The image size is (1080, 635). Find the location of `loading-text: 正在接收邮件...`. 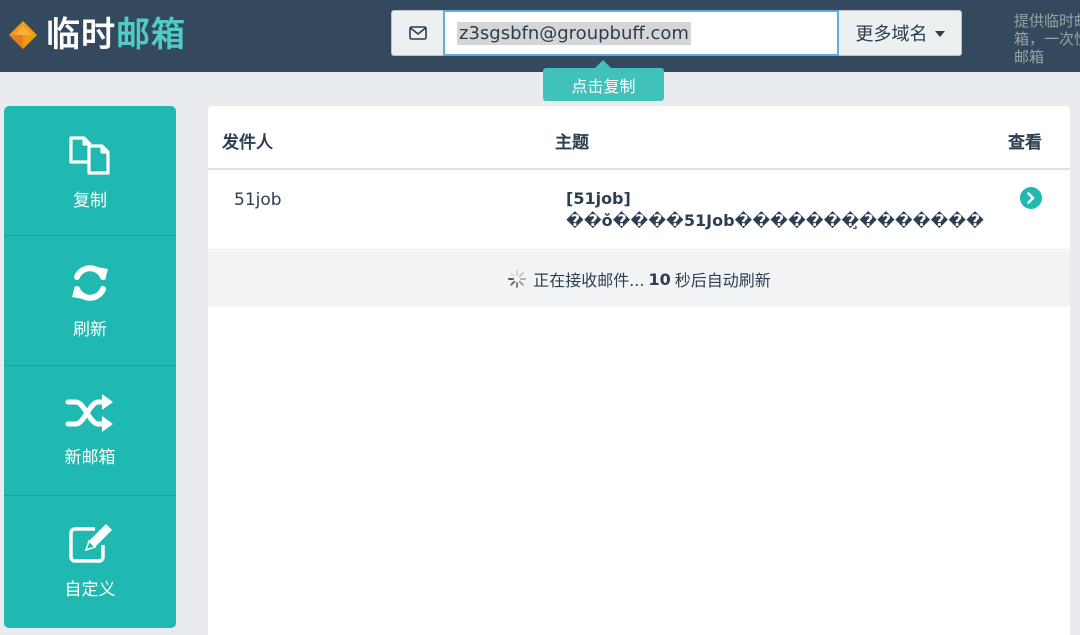

loading-text: 正在接收邮件... is located at coordinates (589, 280).